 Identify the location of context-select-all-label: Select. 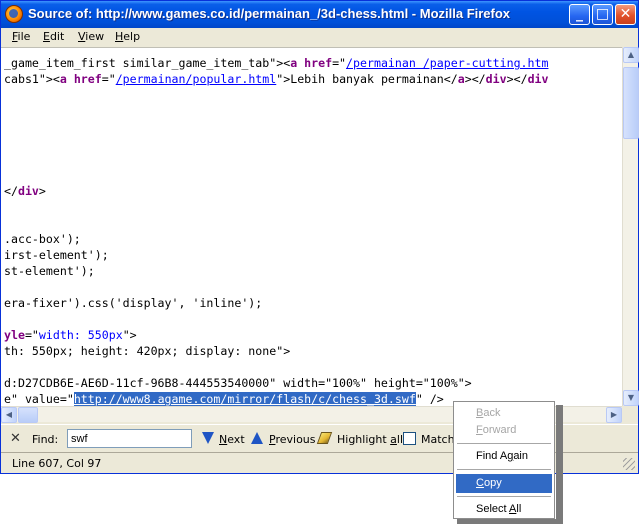
(493, 509).